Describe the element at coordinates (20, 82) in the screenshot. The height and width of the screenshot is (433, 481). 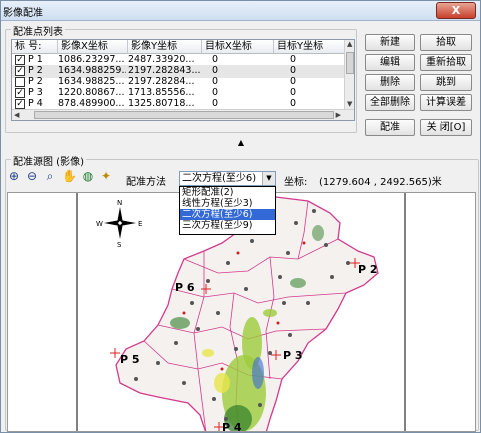
I see `row-checkbox` at that location.